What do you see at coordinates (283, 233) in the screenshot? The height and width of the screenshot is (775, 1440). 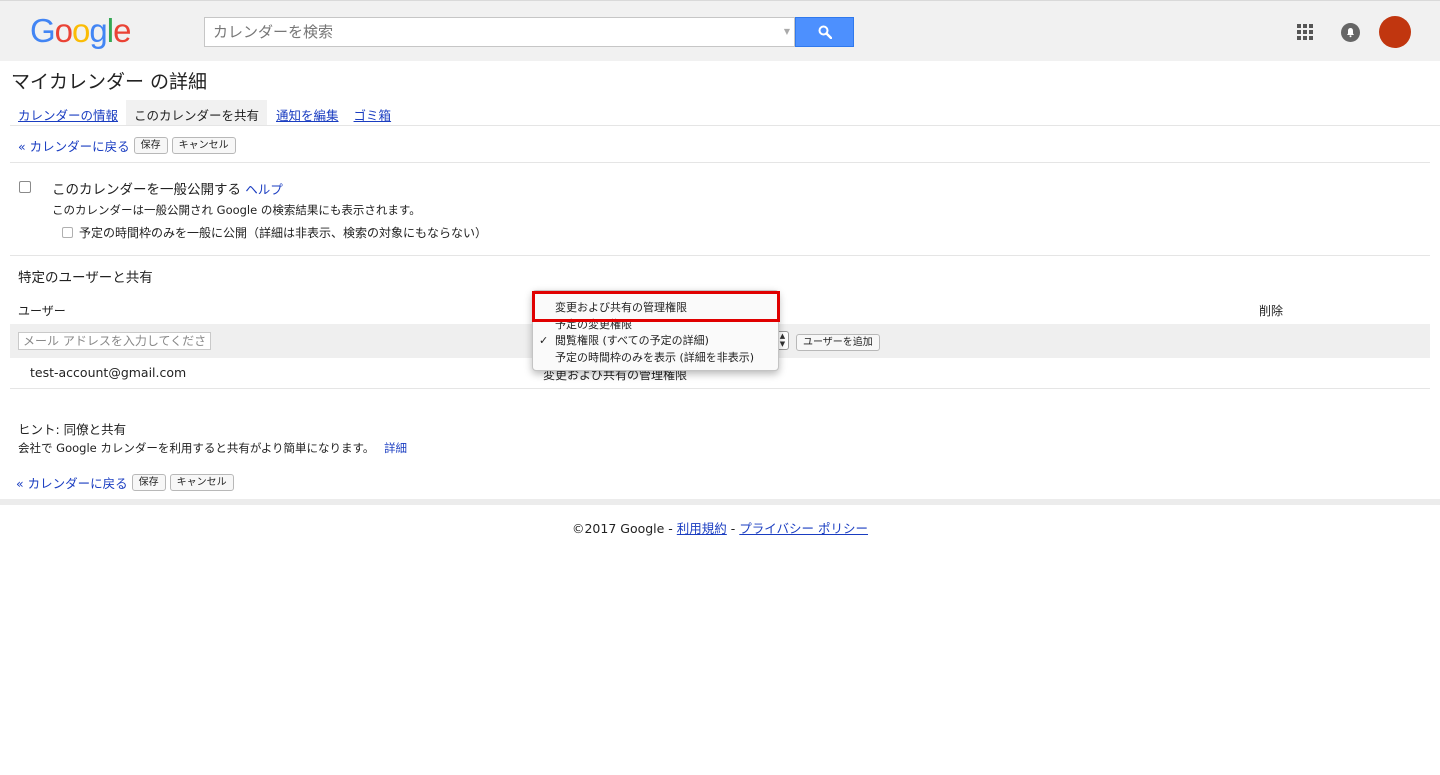 I see `freebusy-label: 予定の時間枠のみを一般に公開（詳細は非表示、検索の対象にもならない）` at bounding box center [283, 233].